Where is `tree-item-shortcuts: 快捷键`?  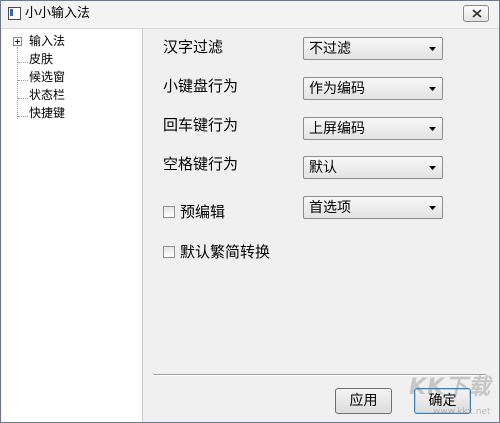 tree-item-shortcuts: 快捷键 is located at coordinates (47, 113).